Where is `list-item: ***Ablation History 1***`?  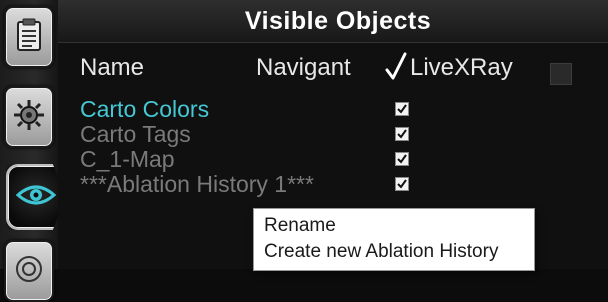
list-item: ***Ablation History 1*** is located at coordinates (333, 184).